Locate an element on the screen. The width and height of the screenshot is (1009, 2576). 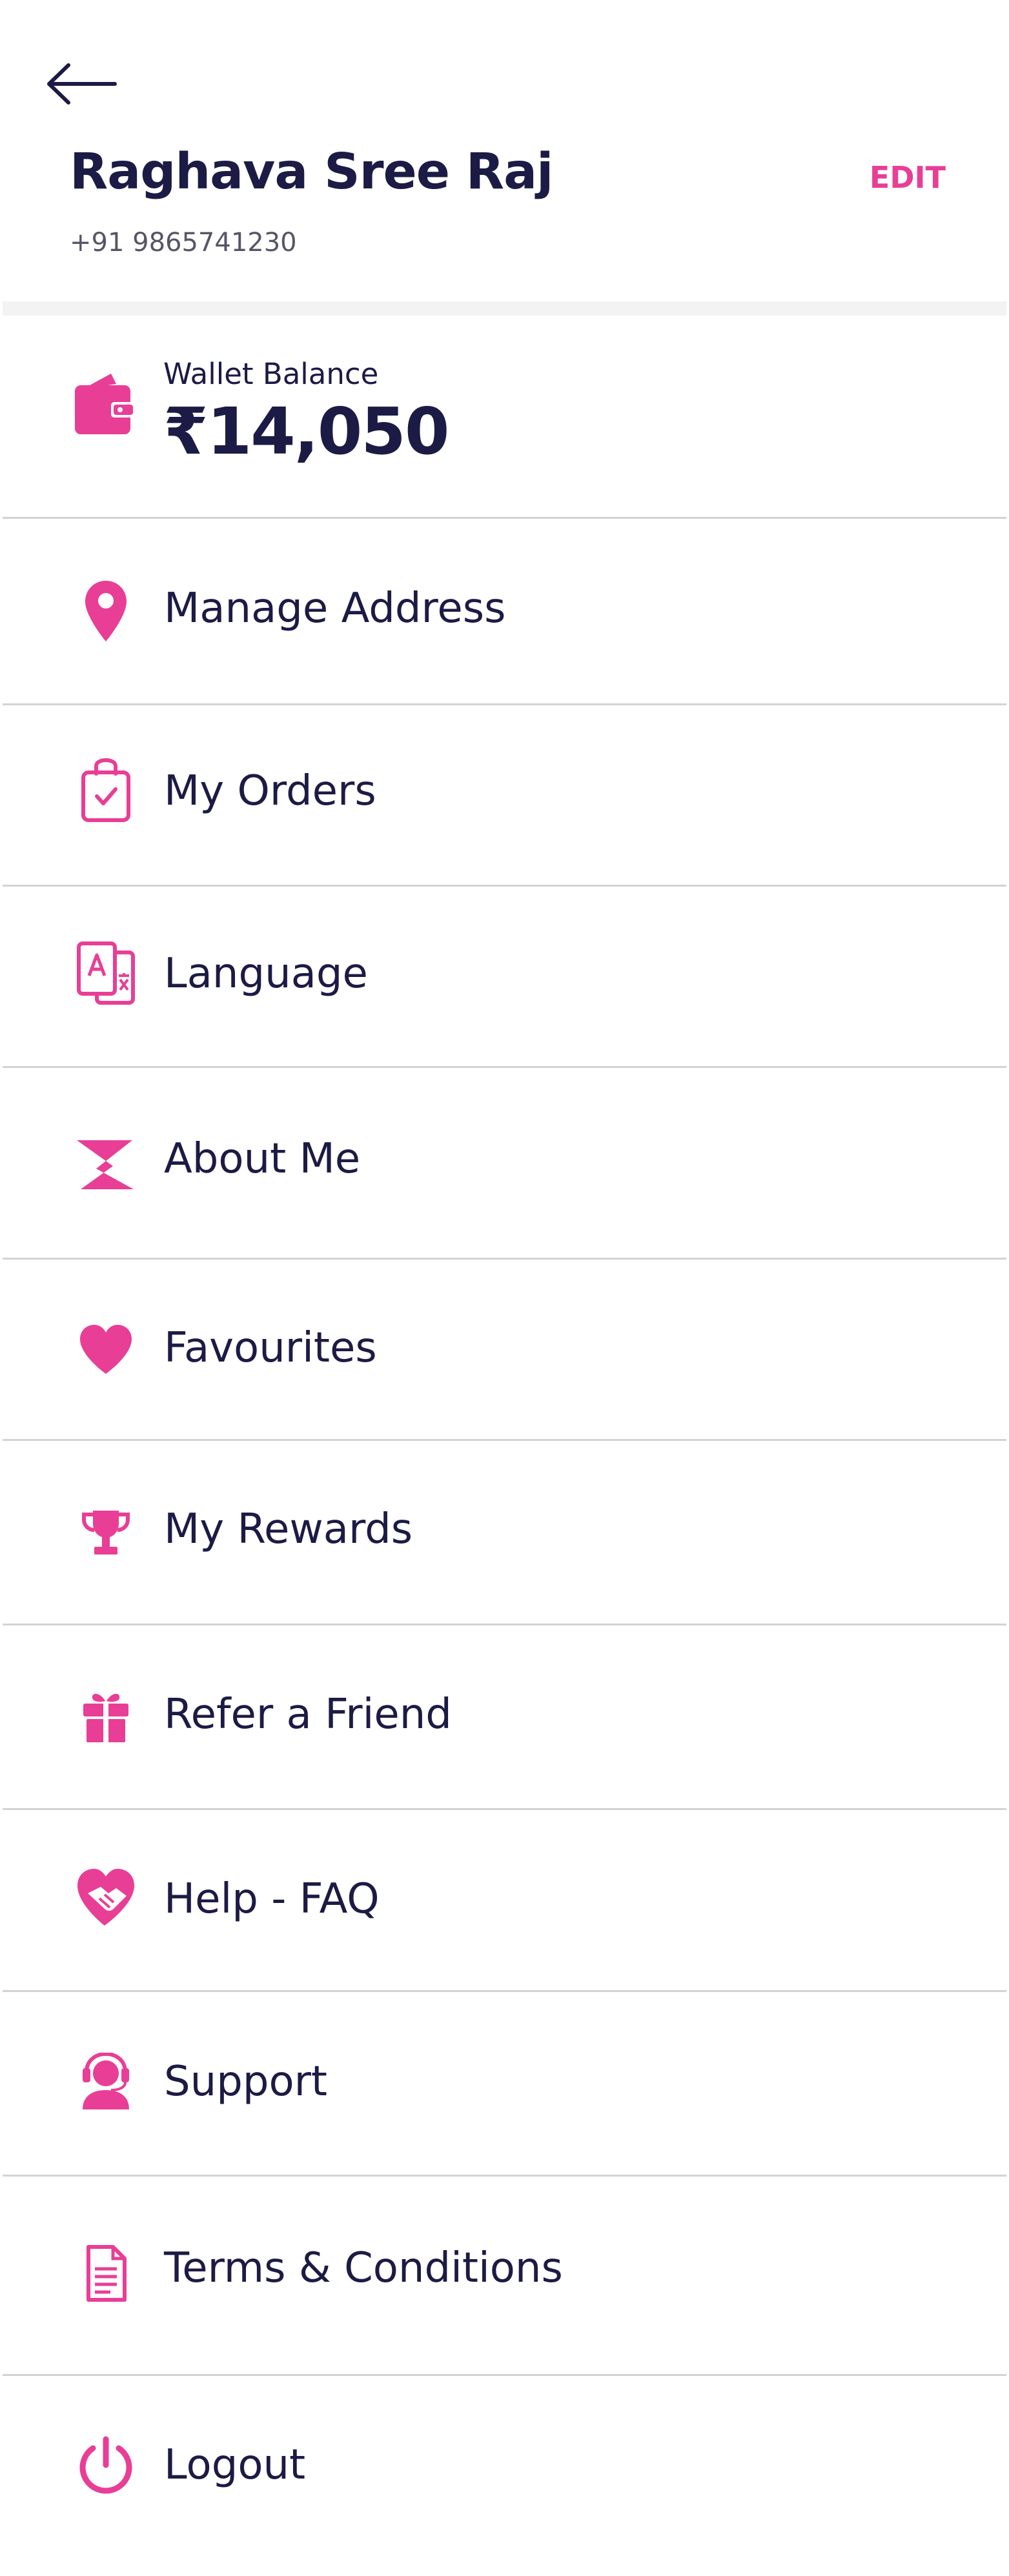
location-pin-icon is located at coordinates (106, 611).